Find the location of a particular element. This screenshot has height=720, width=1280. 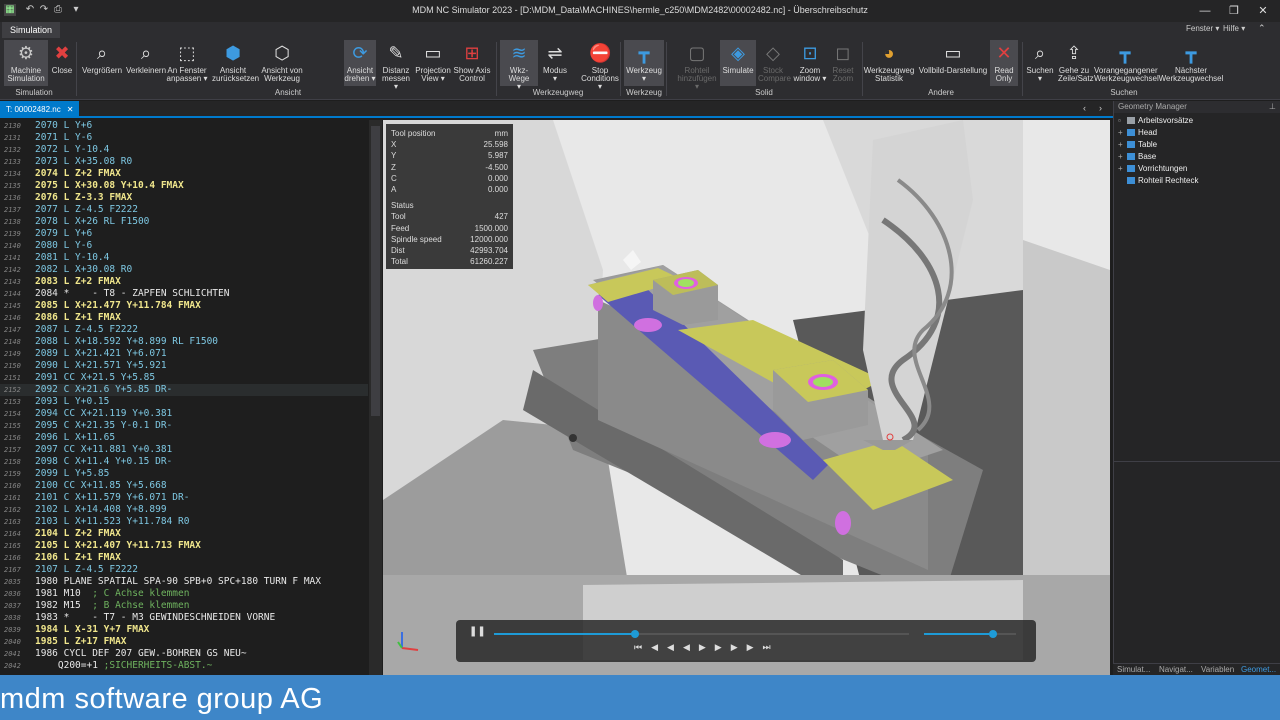

code-line: 2130 2070 L Y+6 is located at coordinates (184, 126).